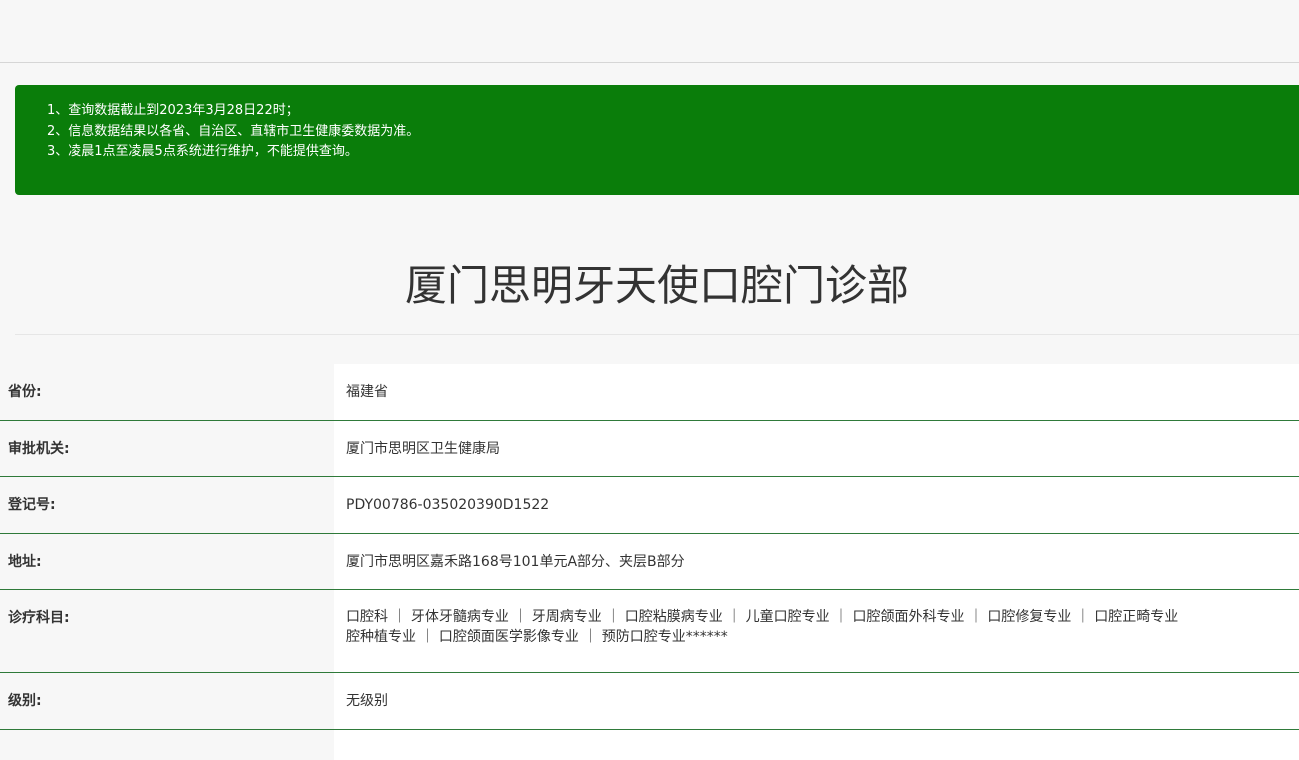 Image resolution: width=1299 pixels, height=760 pixels. What do you see at coordinates (167, 701) in the screenshot?
I see `detail-label: 级别:` at bounding box center [167, 701].